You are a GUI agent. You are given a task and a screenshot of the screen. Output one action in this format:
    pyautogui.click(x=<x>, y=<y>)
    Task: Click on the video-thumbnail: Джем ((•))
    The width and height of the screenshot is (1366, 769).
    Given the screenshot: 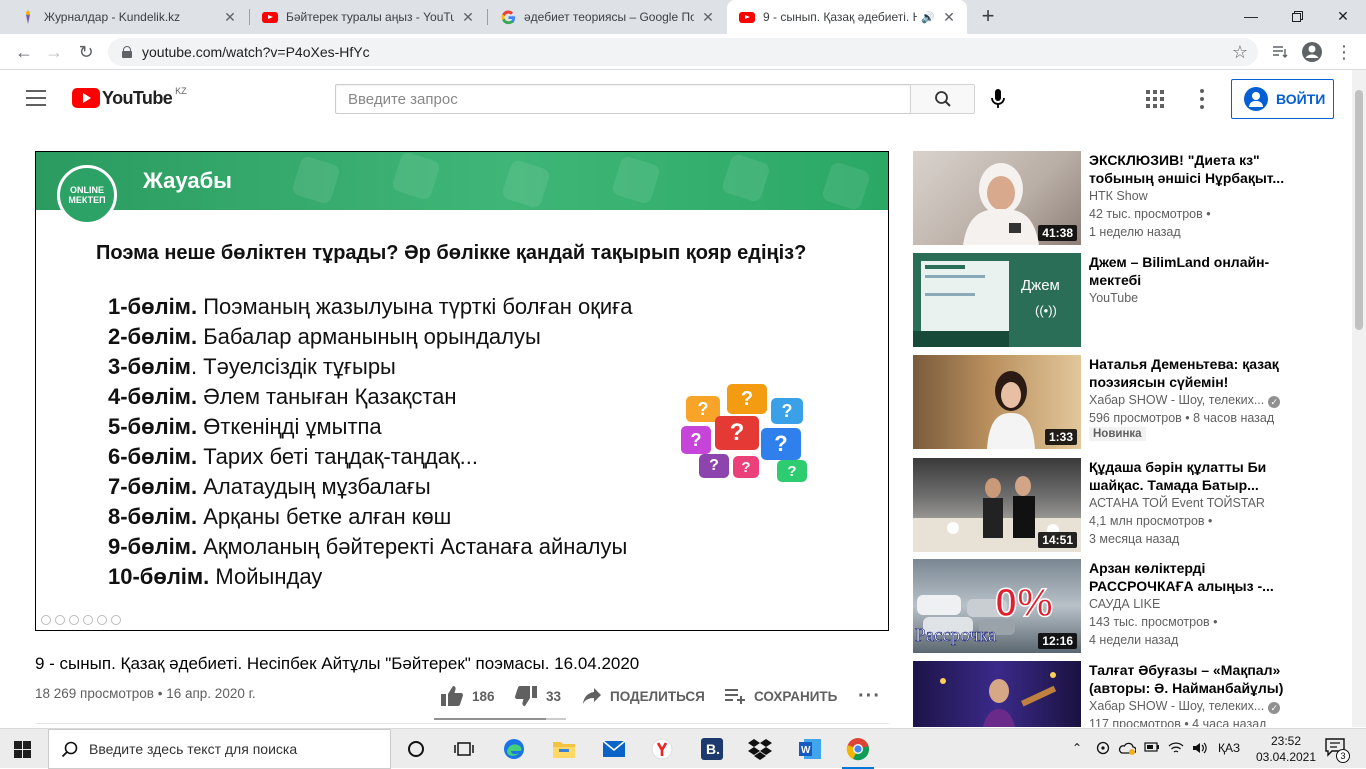 What is the action you would take?
    pyautogui.click(x=997, y=300)
    